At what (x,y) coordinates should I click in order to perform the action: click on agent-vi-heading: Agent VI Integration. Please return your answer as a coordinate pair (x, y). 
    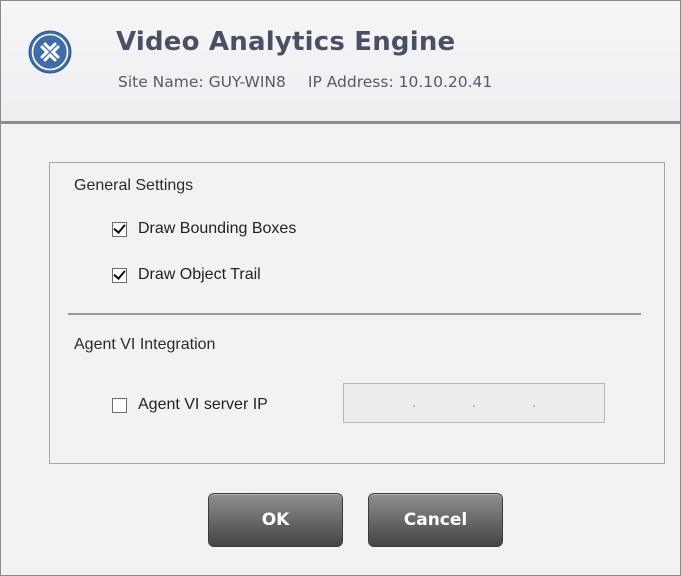
    Looking at the image, I should click on (145, 344).